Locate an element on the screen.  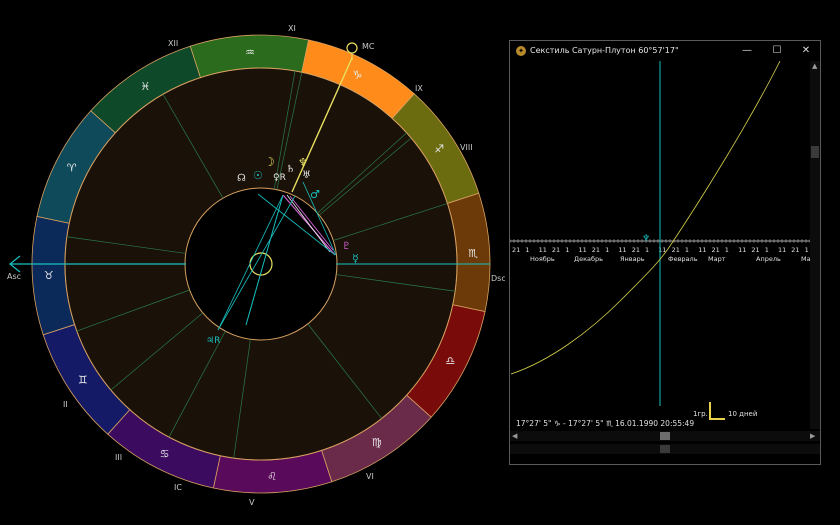
month-label: Декабрь is located at coordinates (588, 259).